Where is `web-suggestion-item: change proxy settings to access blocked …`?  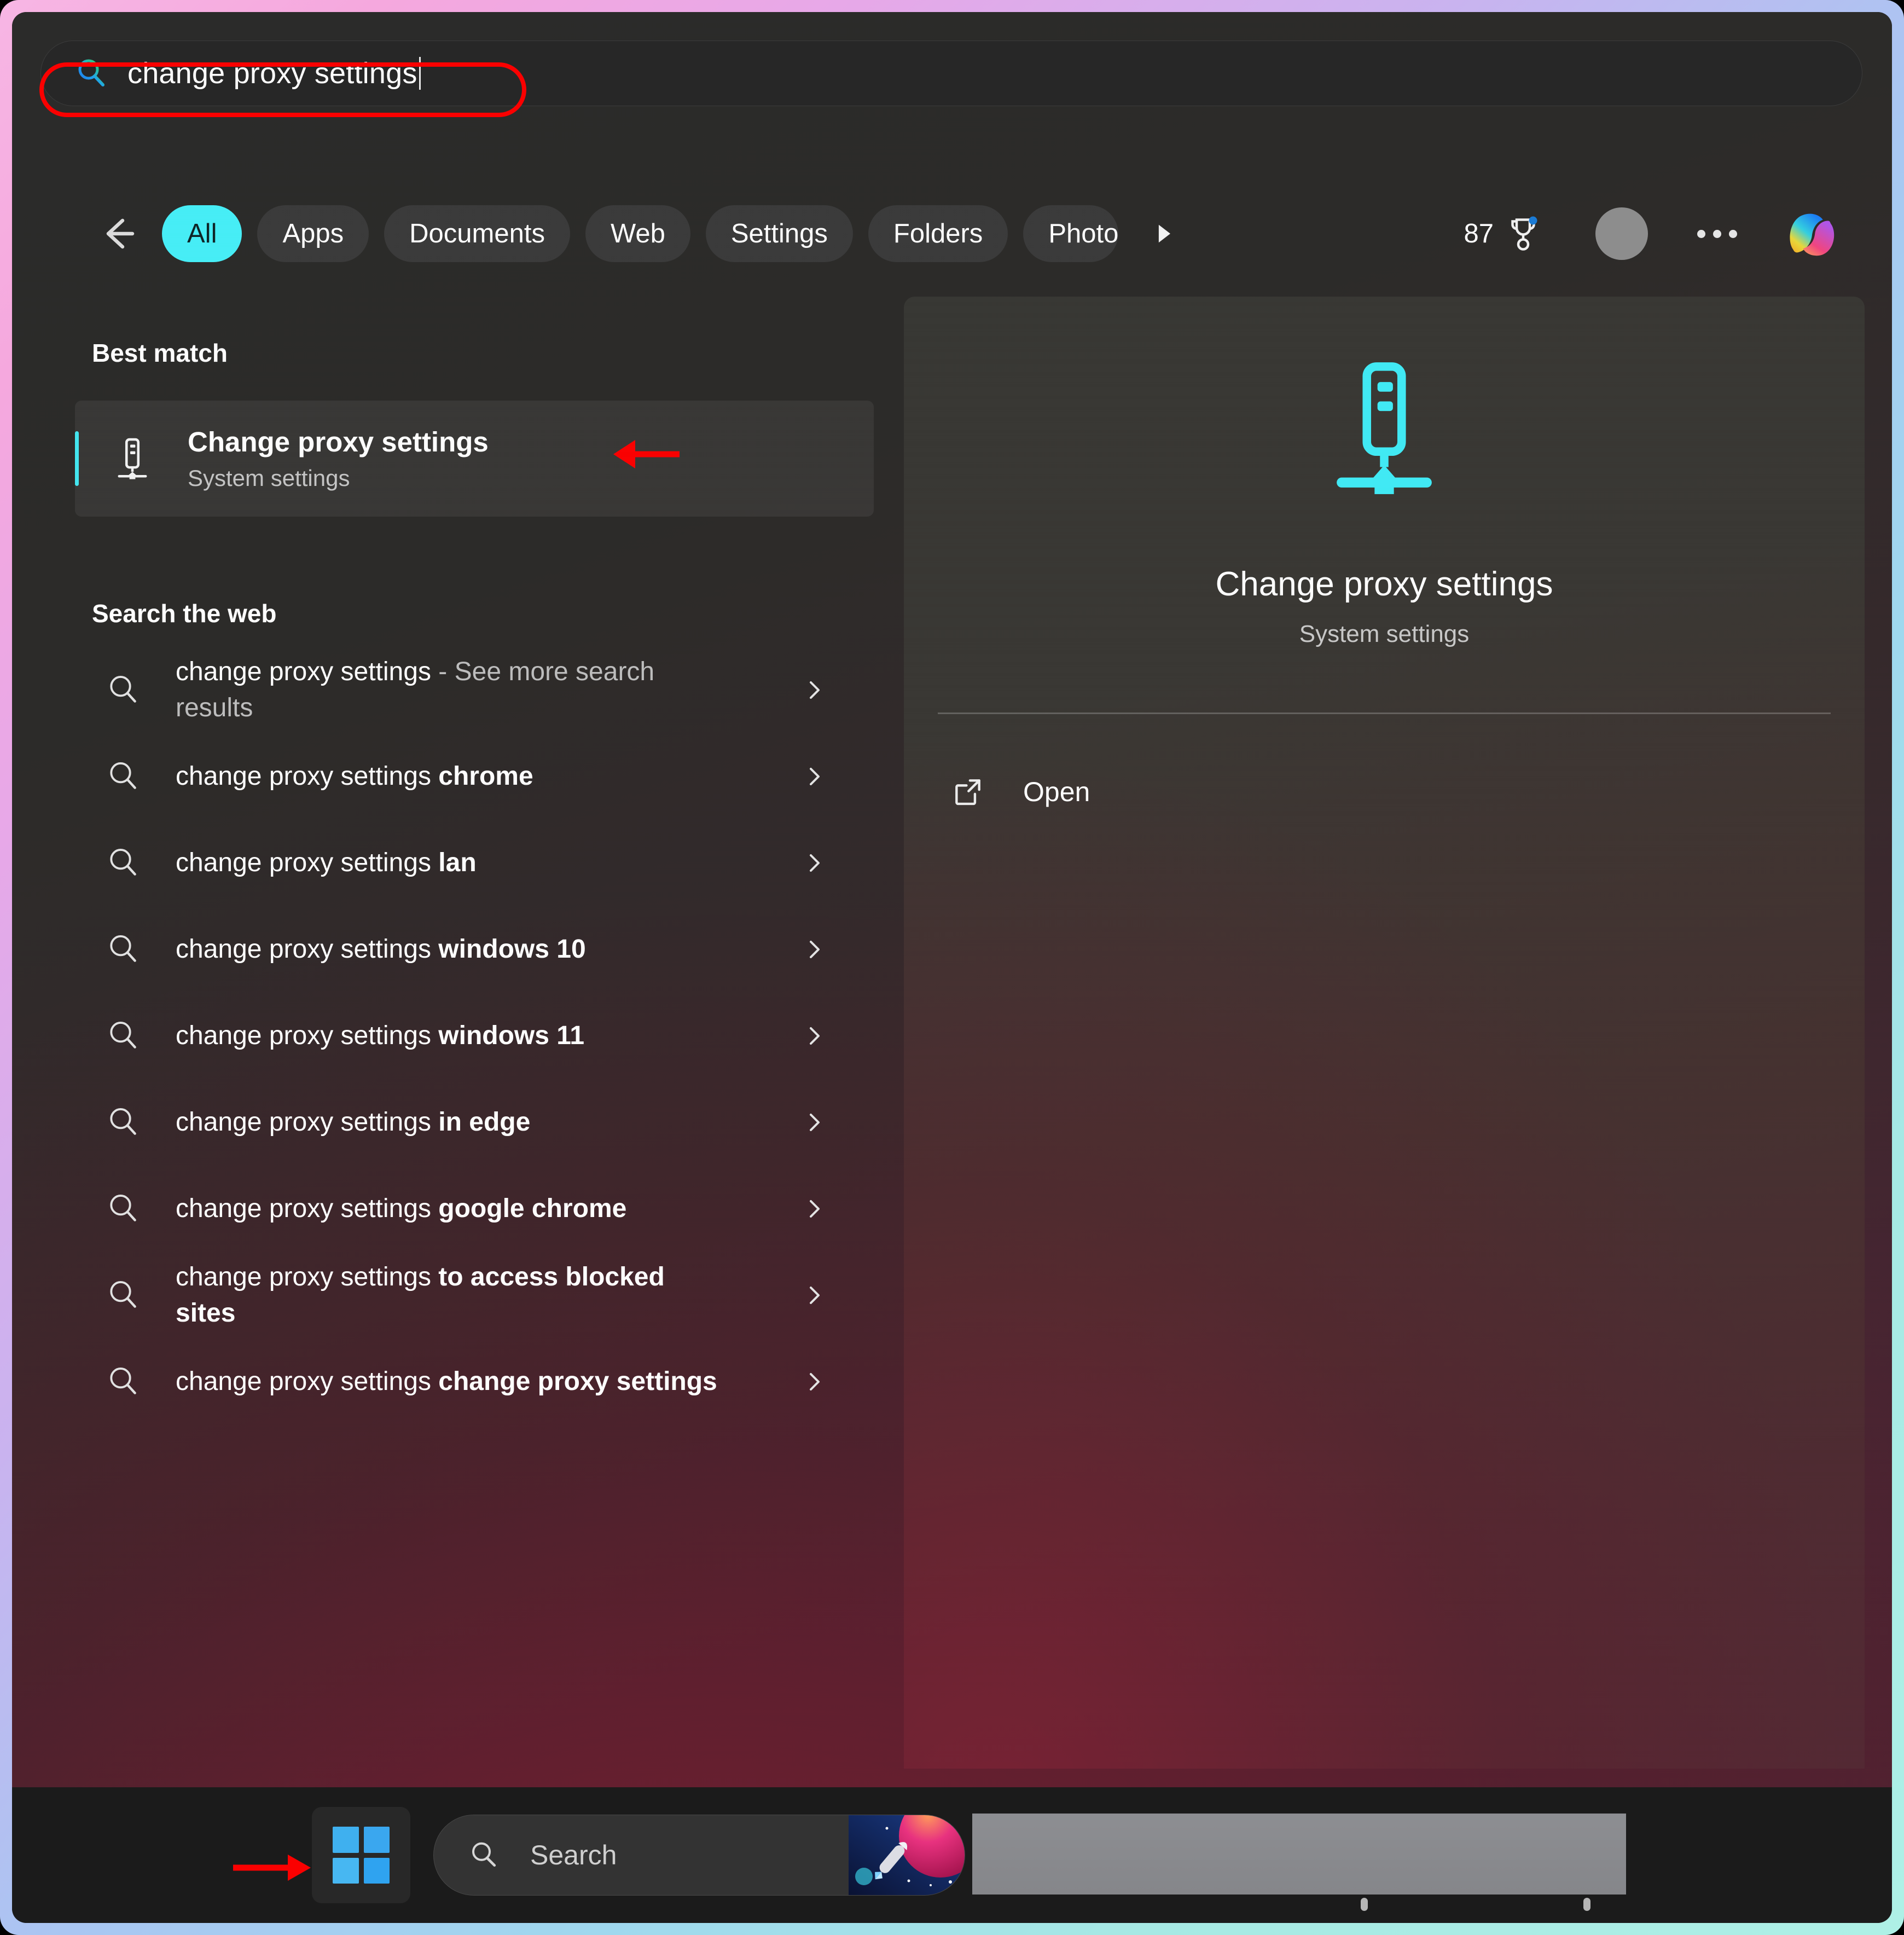
web-suggestion-item: change proxy settings to access blocked … is located at coordinates (452, 1296).